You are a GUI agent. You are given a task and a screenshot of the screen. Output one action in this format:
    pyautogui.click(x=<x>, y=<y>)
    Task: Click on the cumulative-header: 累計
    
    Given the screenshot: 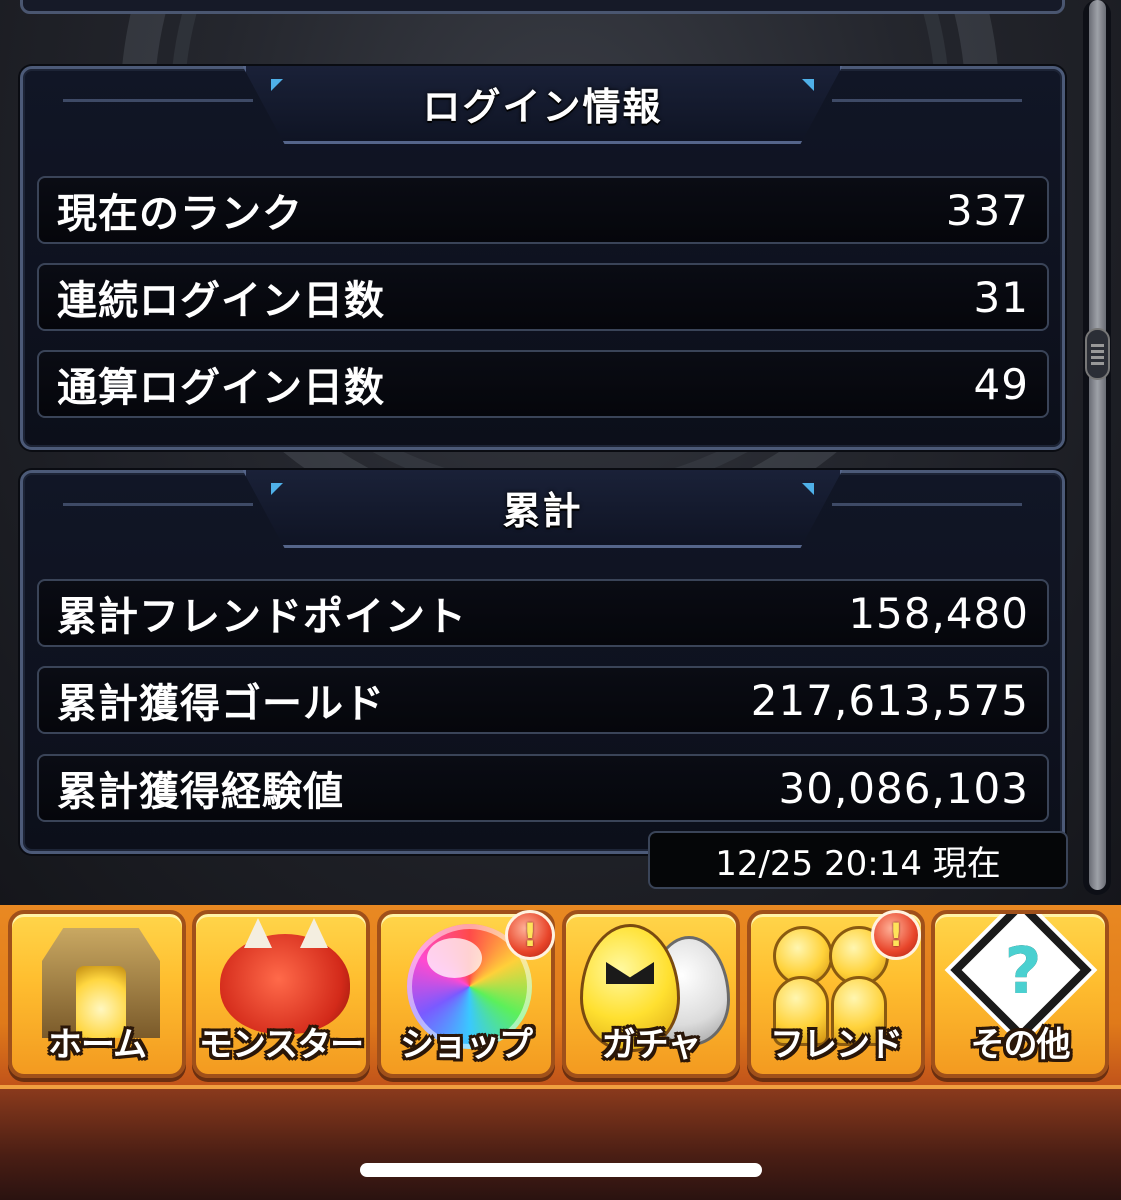 What is the action you would take?
    pyautogui.click(x=542, y=509)
    